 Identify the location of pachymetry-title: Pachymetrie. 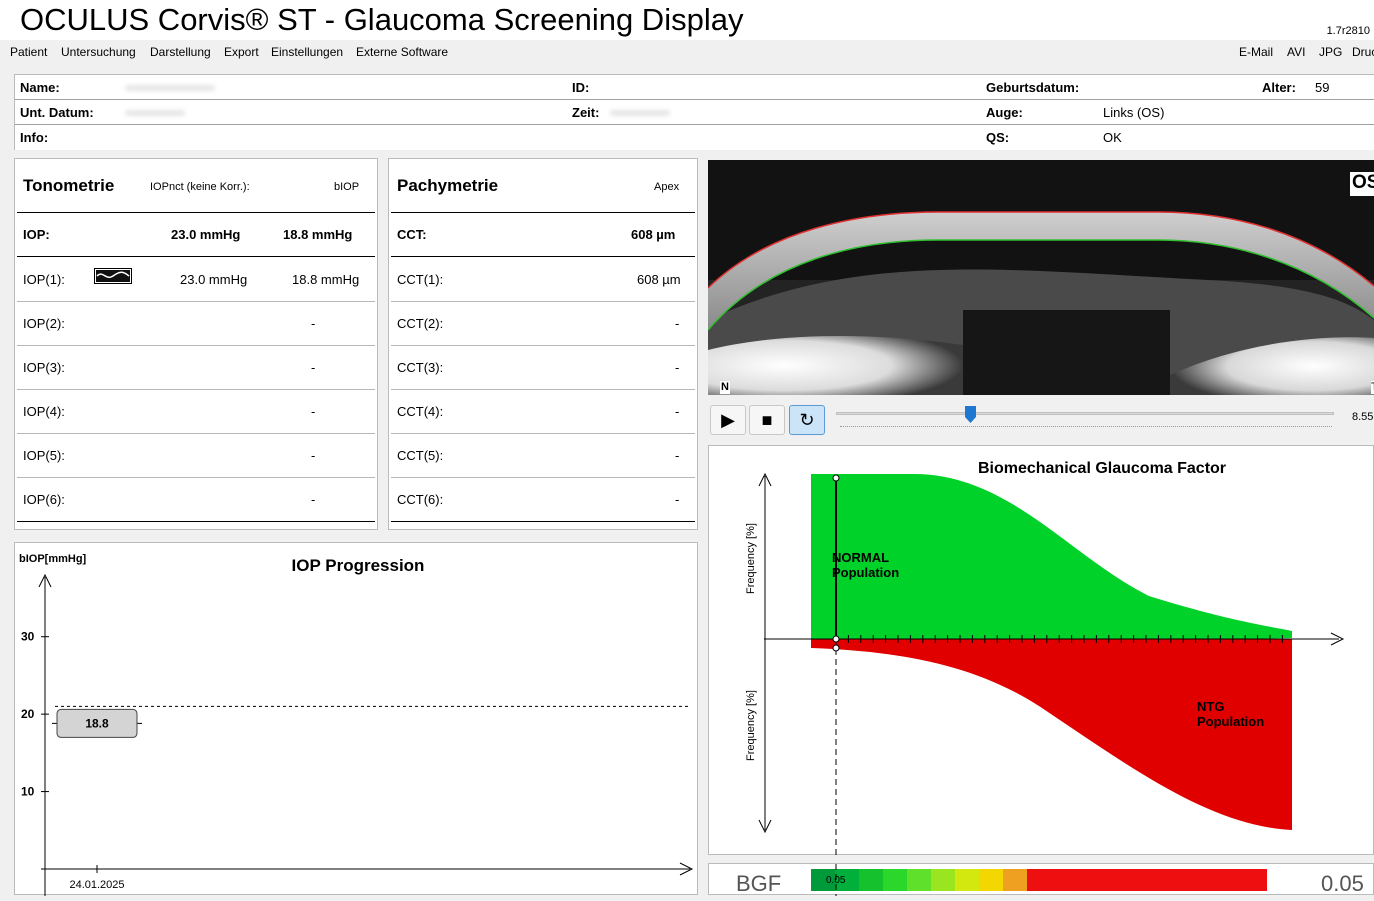
(448, 185).